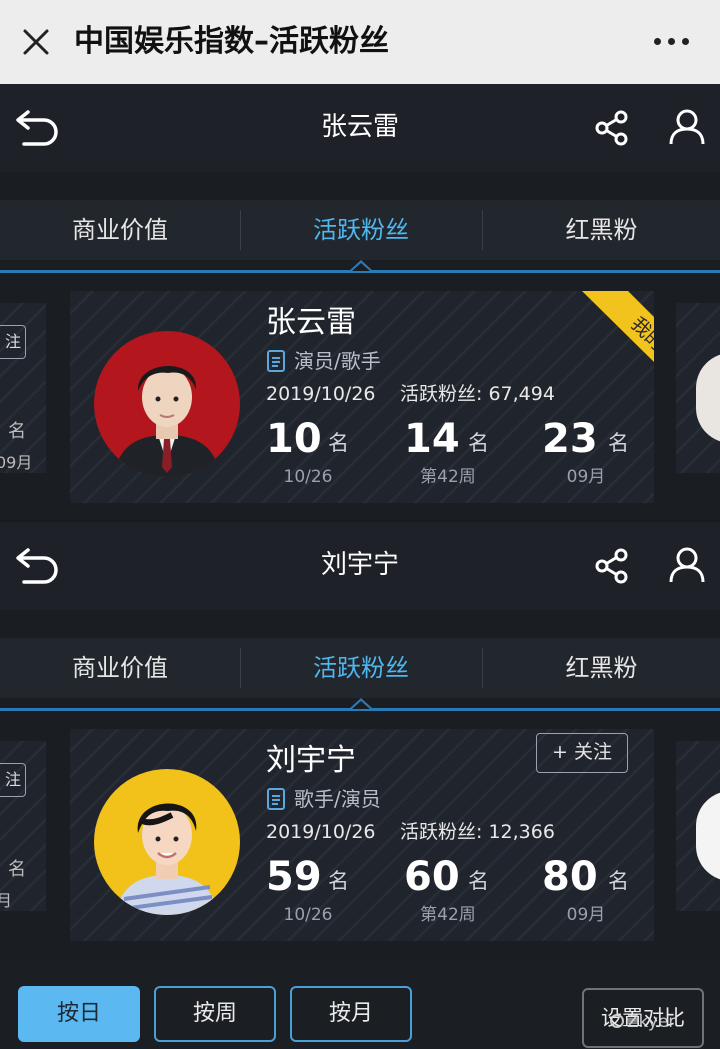  Describe the element at coordinates (311, 760) in the screenshot. I see `artist-name: 刘宇宁` at that location.